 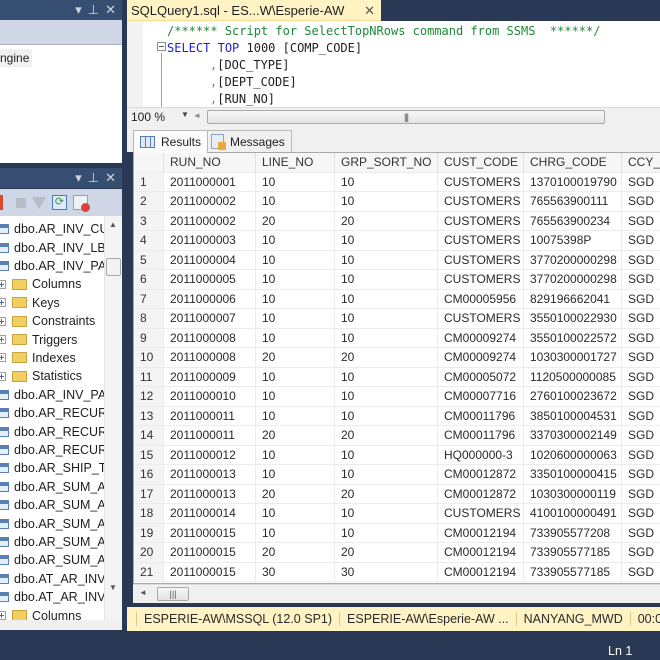 What do you see at coordinates (149, 221) in the screenshot?
I see `row-number: 3` at bounding box center [149, 221].